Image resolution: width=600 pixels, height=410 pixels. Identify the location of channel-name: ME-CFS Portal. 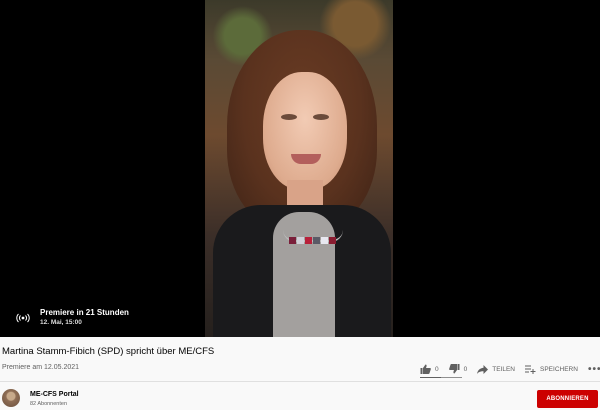
(54, 394).